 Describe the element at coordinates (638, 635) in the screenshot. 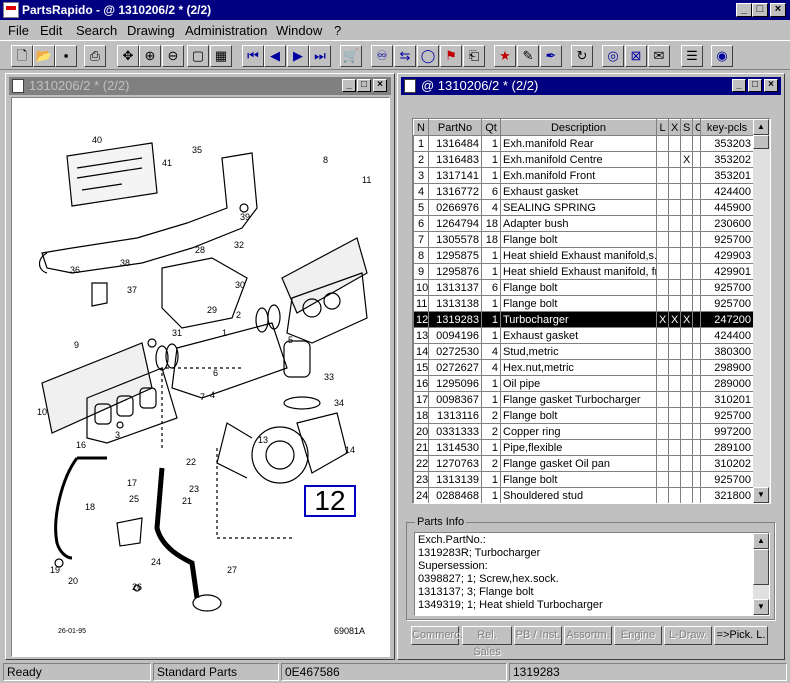

I see `tab-engine: Engine` at that location.